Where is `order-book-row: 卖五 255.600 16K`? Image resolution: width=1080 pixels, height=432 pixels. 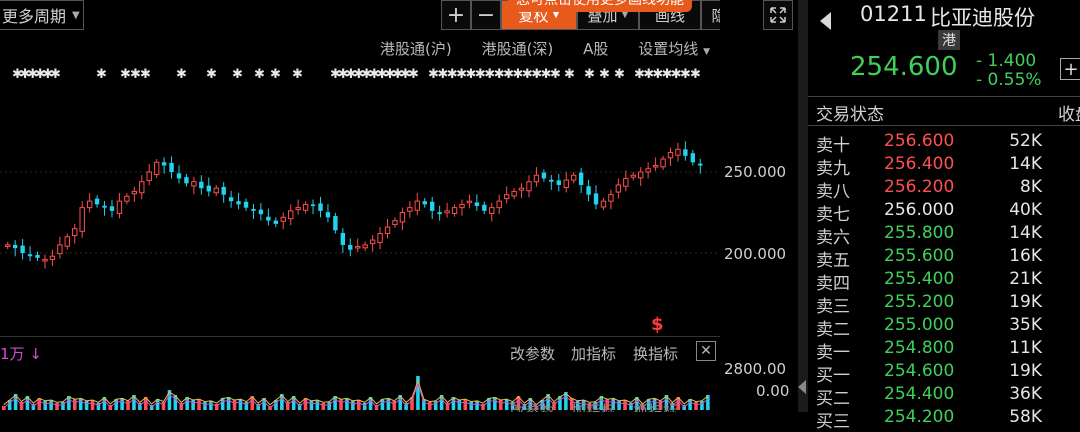
order-book-row: 卖五 255.600 16K is located at coordinates (944, 258).